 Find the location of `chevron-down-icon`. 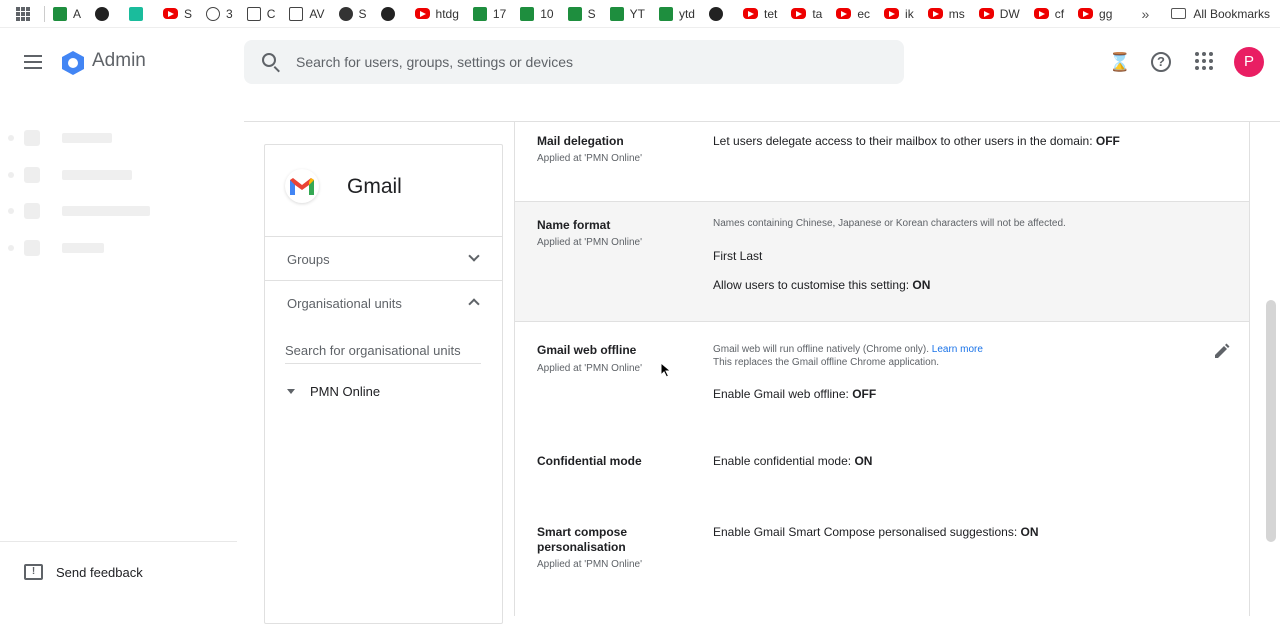

chevron-down-icon is located at coordinates (474, 256).